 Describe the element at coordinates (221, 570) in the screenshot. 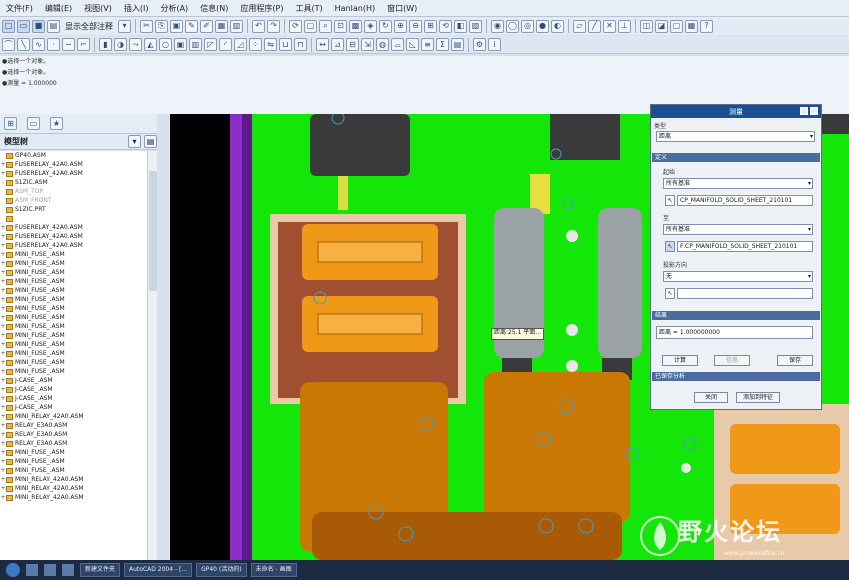

I see `taskbar-item: GP40 (活动的)` at that location.